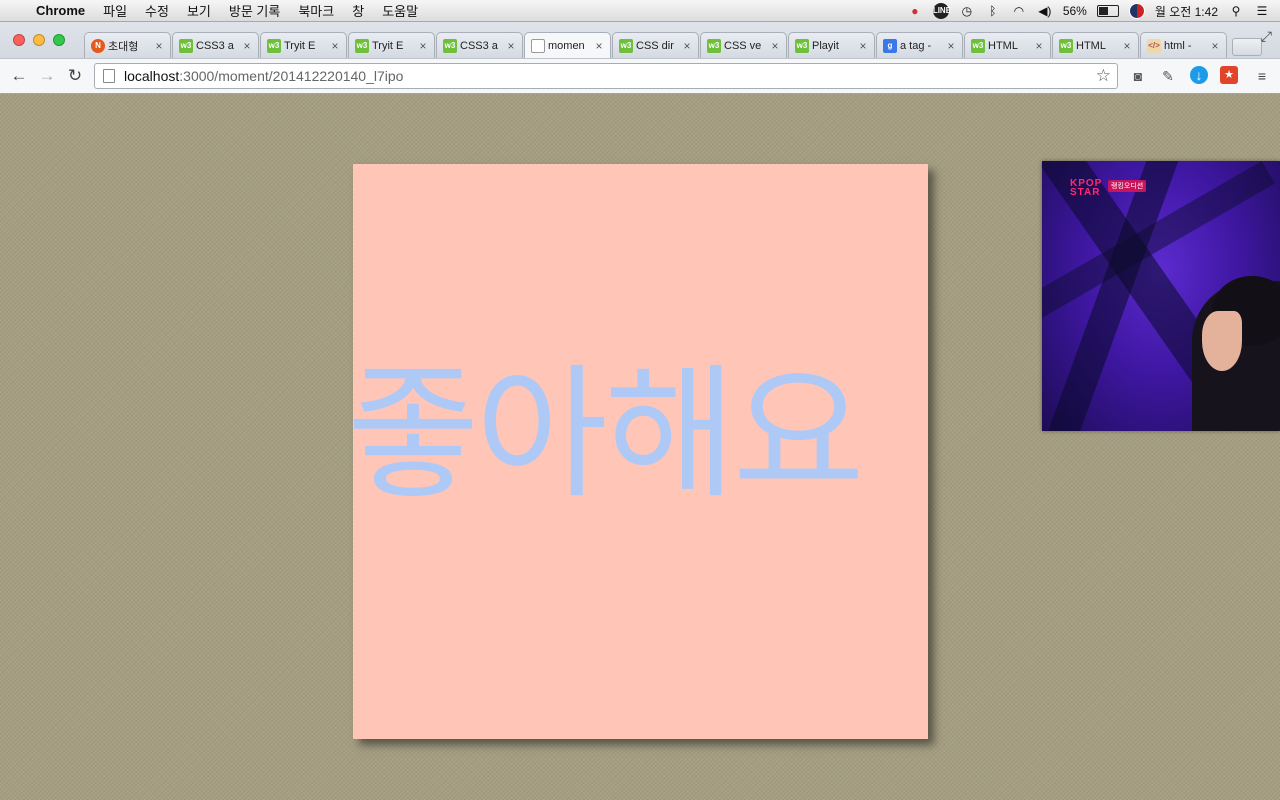  Describe the element at coordinates (1103, 76) in the screenshot. I see `bookmark-star-icon: ☆` at that location.